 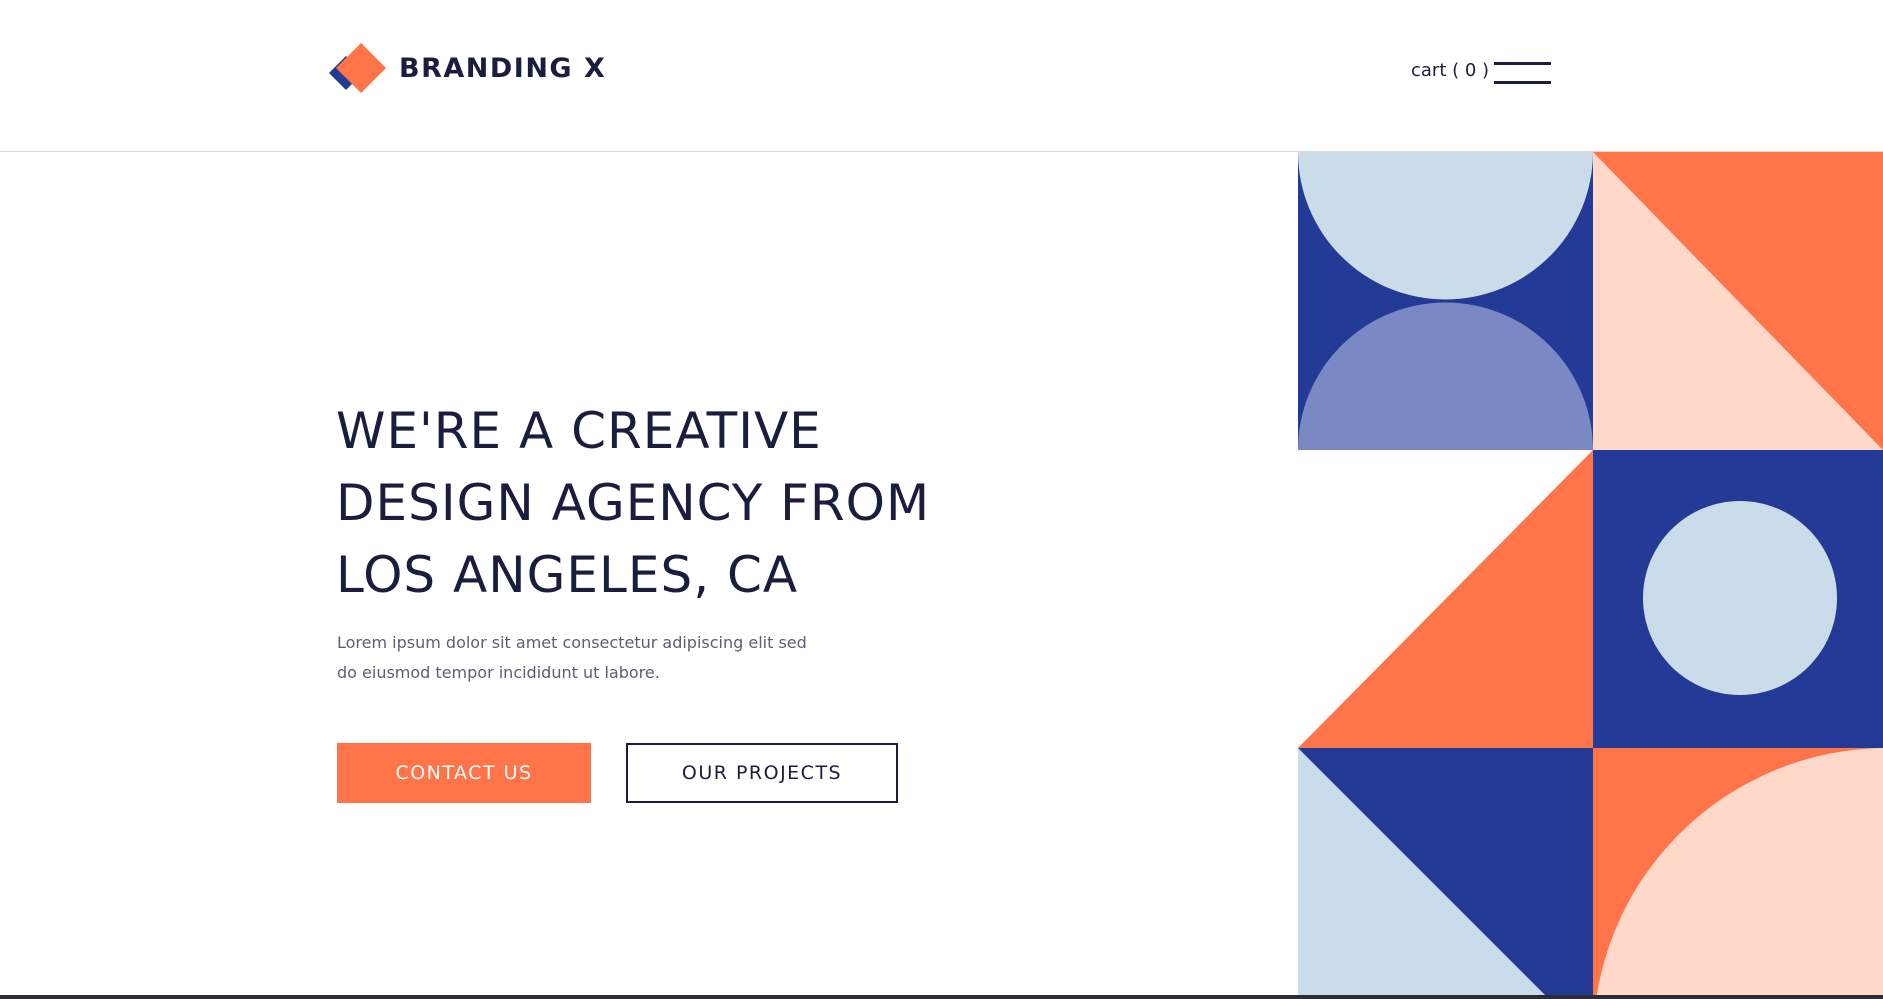 I want to click on hamburger-menu-icon, so click(x=1522, y=72).